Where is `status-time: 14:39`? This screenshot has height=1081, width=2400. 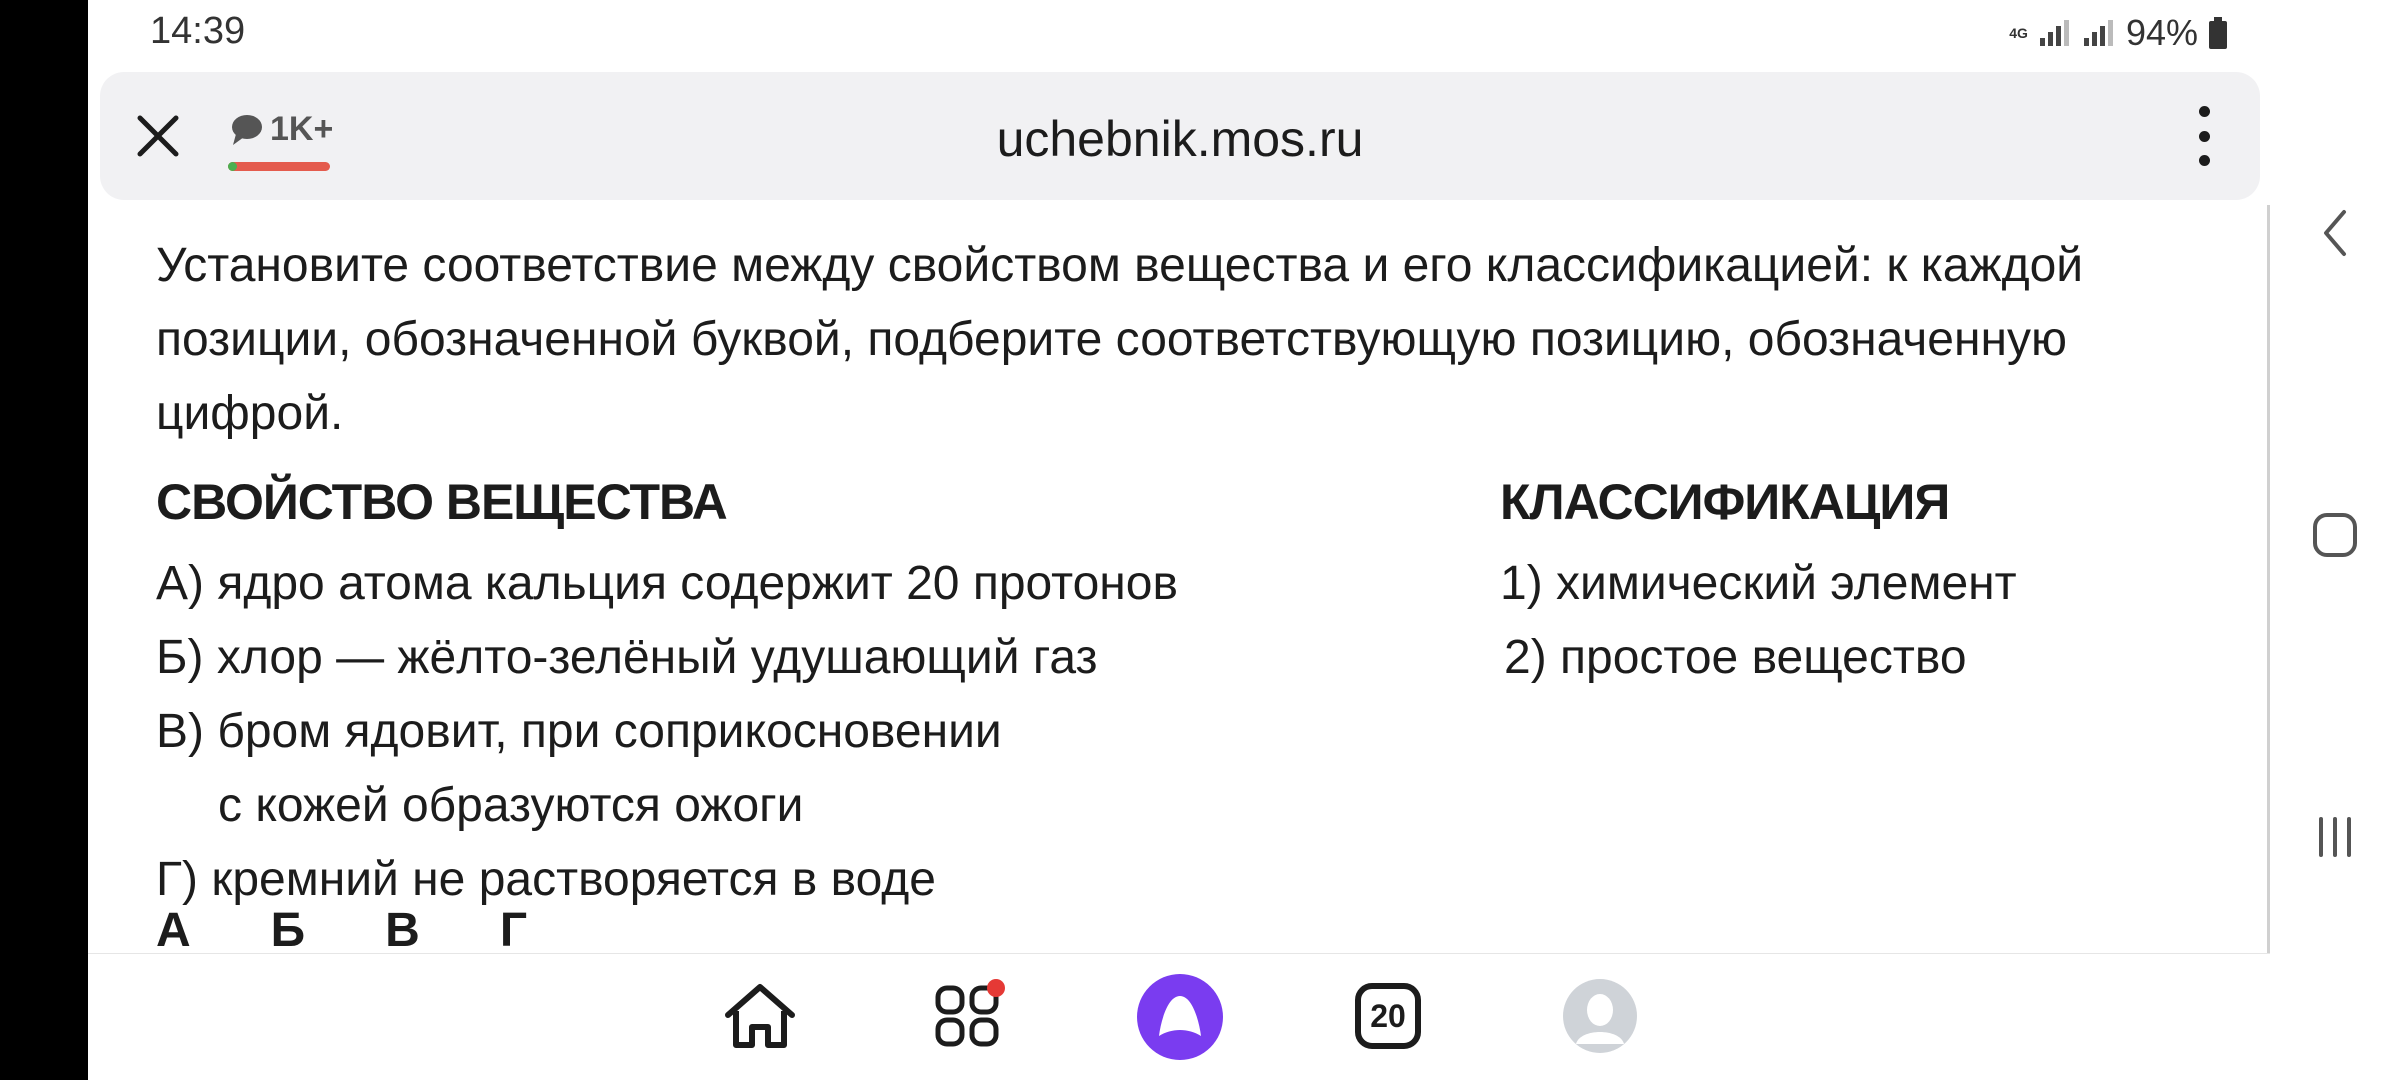 status-time: 14:39 is located at coordinates (198, 31).